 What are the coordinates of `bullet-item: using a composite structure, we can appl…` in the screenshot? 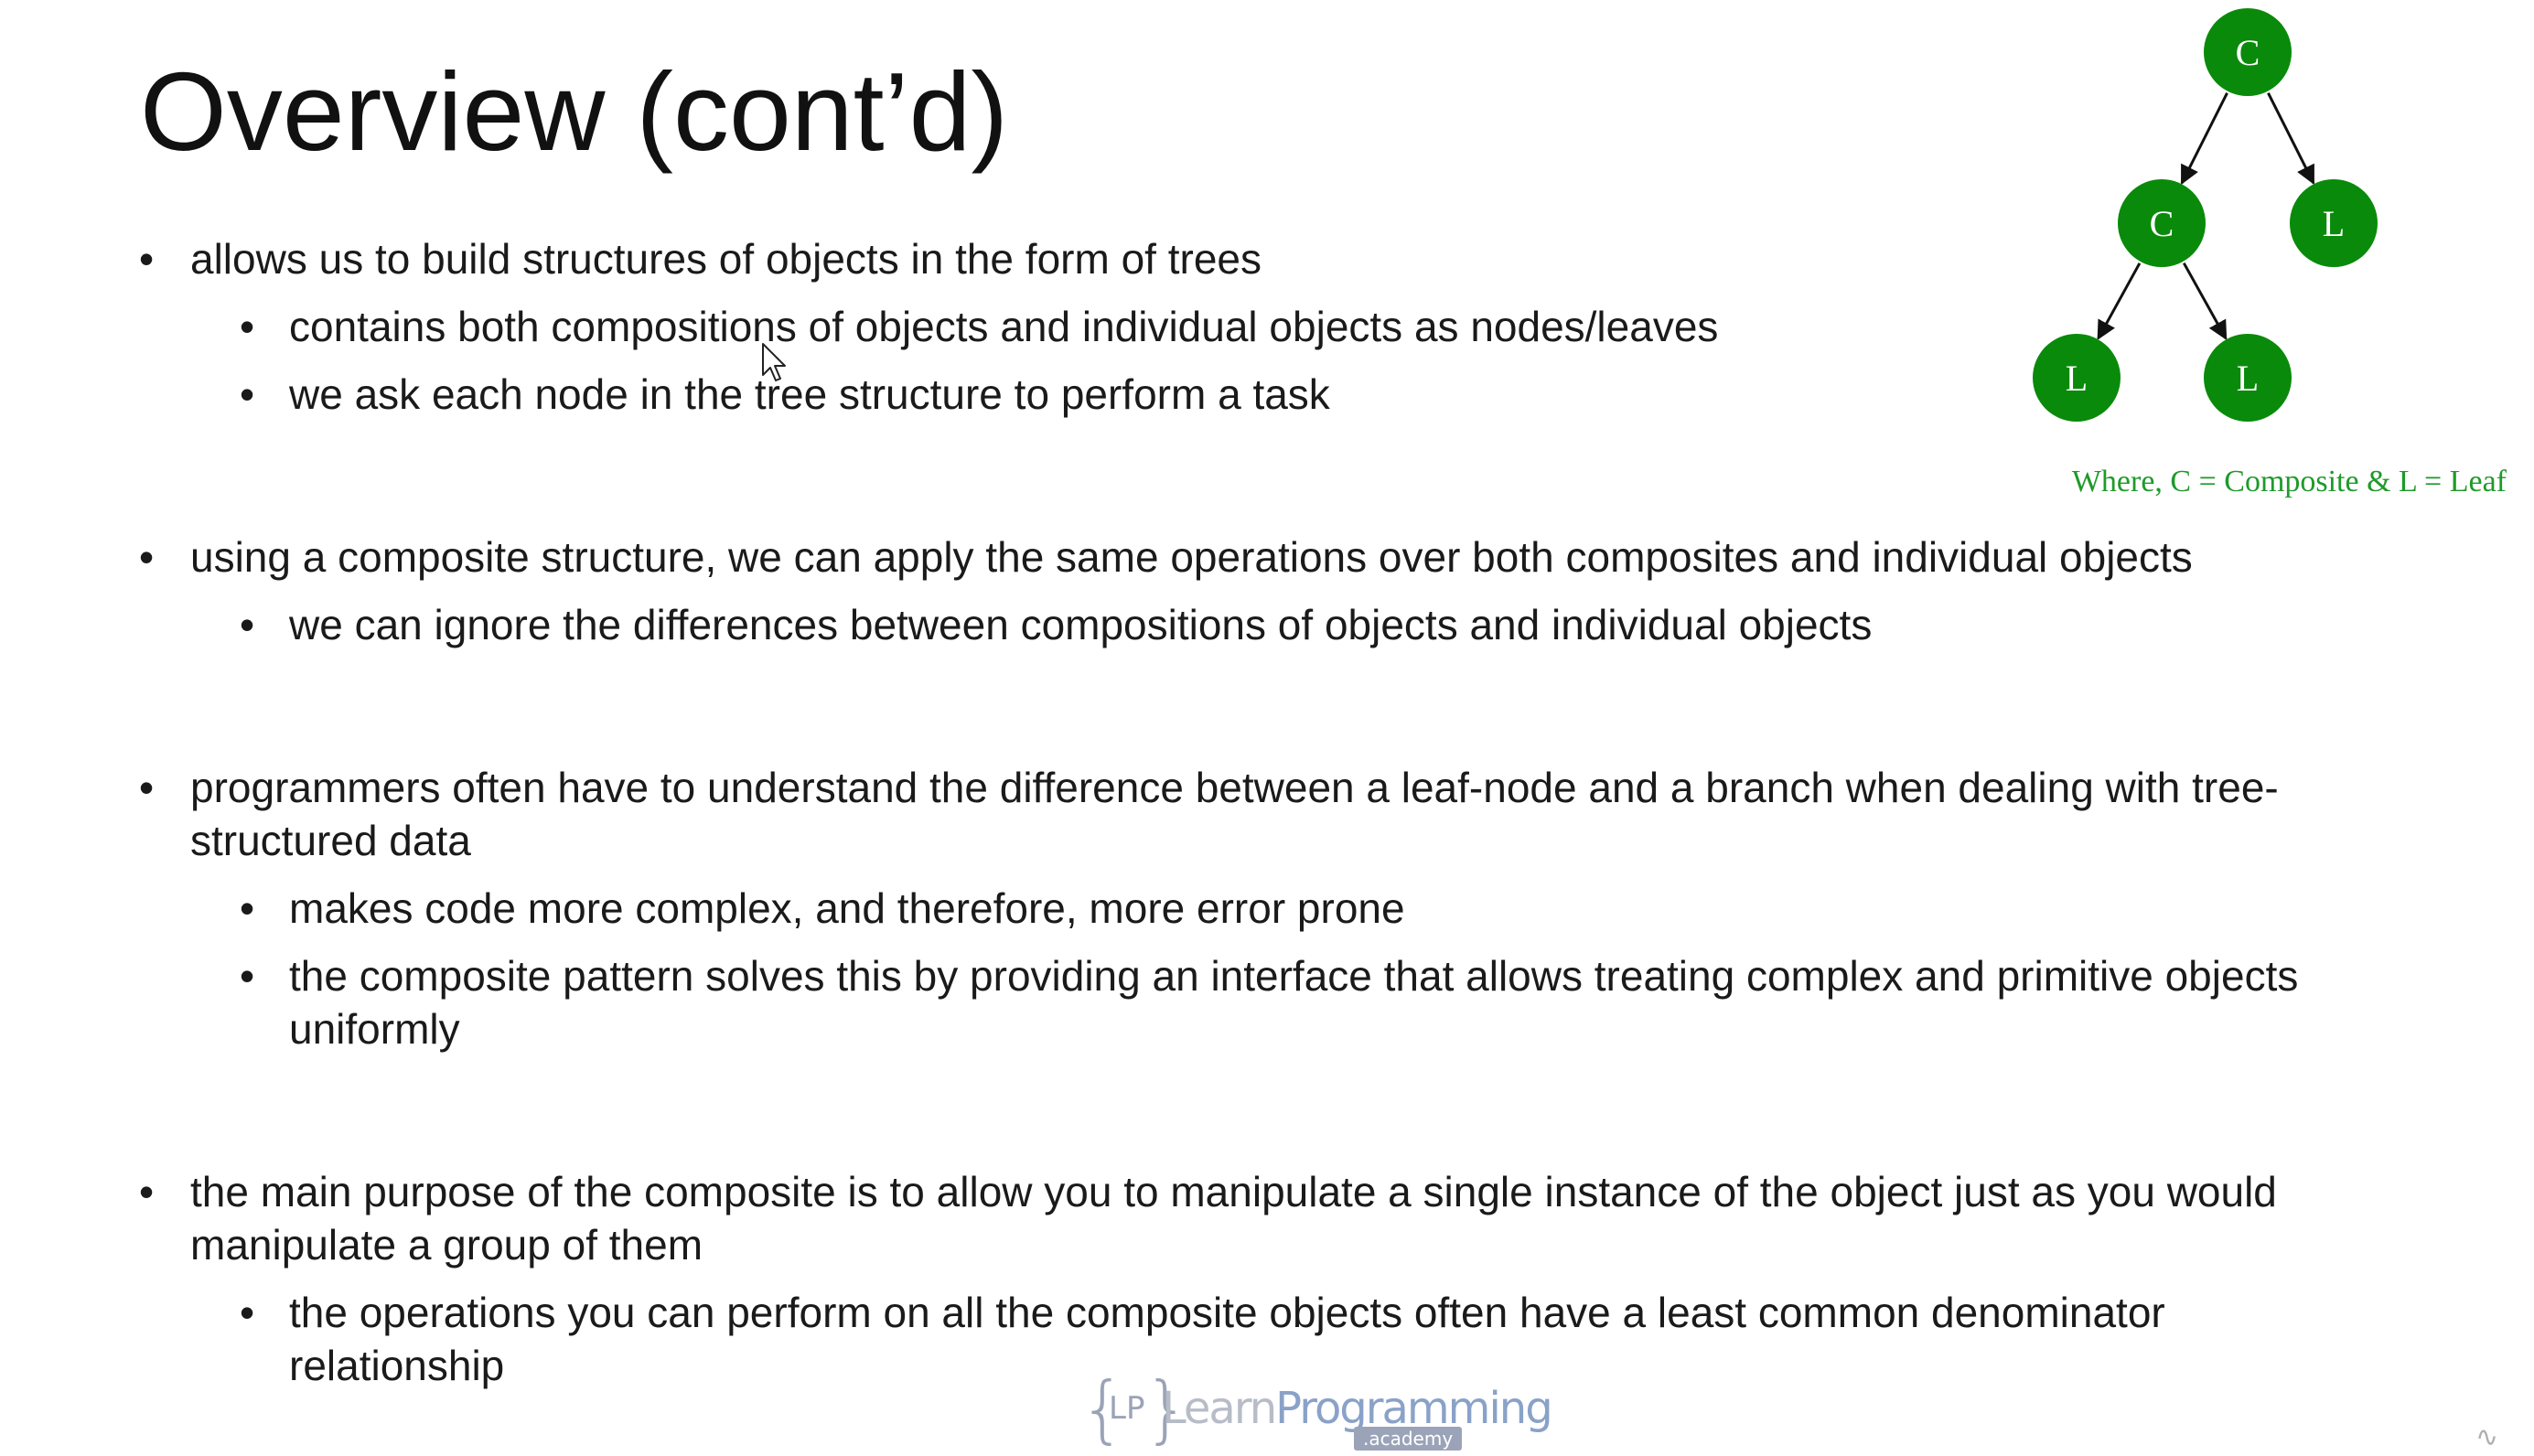 It's located at (1191, 557).